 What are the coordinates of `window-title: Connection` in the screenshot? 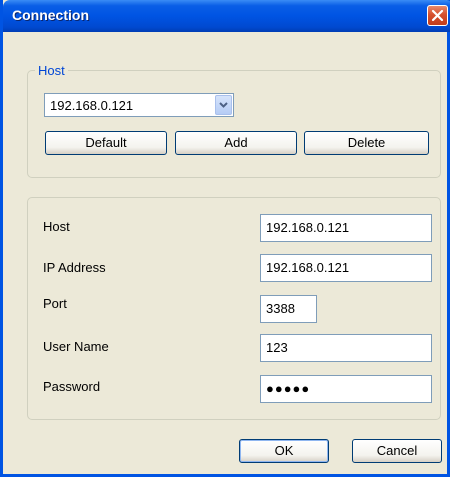 It's located at (50, 15).